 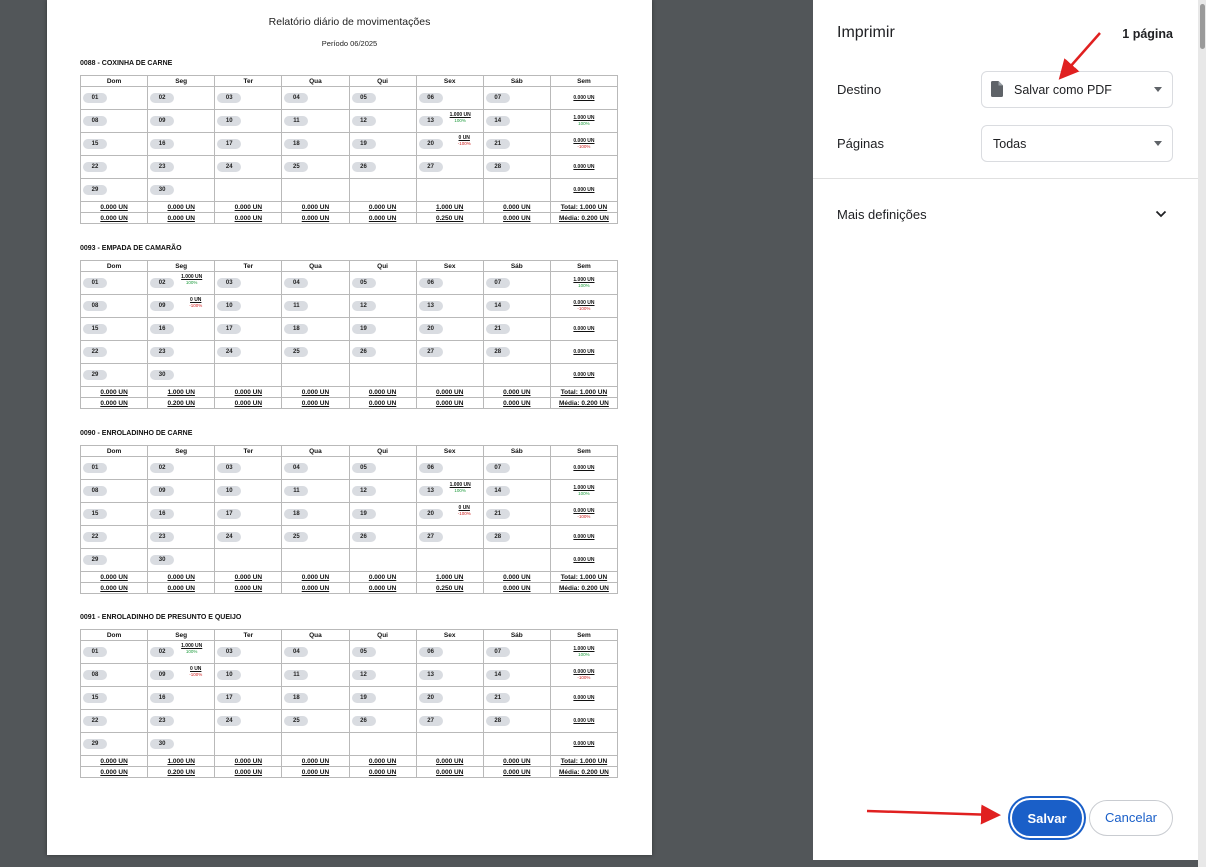 I want to click on day-cell: 10, so click(x=248, y=121).